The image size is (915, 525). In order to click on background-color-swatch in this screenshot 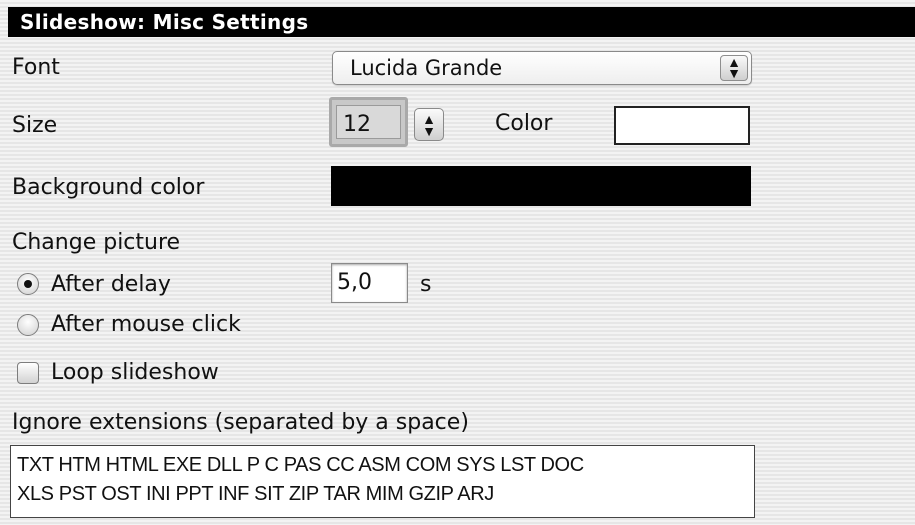, I will do `click(541, 186)`.